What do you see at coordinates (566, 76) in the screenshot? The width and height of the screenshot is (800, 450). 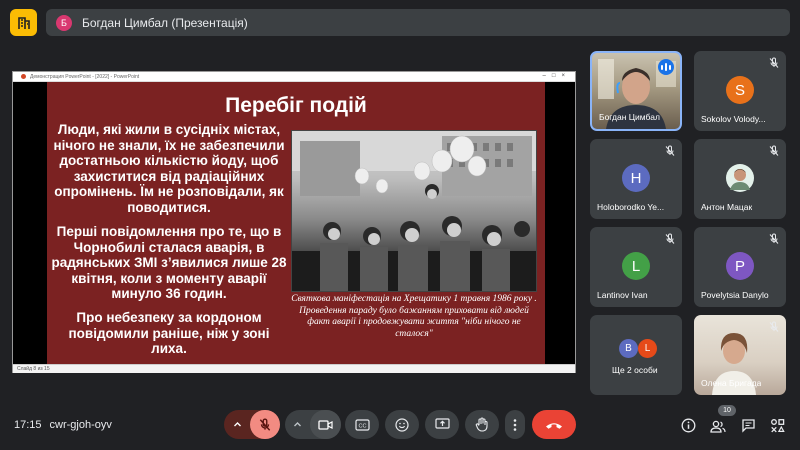 I see `close-icon: ×` at bounding box center [566, 76].